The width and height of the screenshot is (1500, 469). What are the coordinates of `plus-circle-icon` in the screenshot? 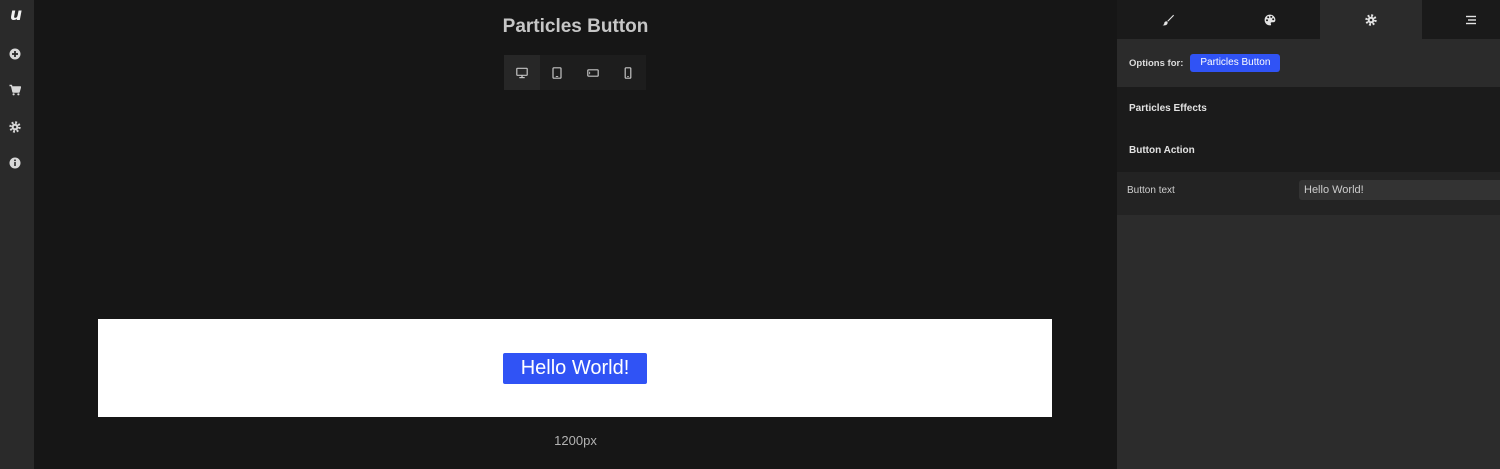 It's located at (15, 54).